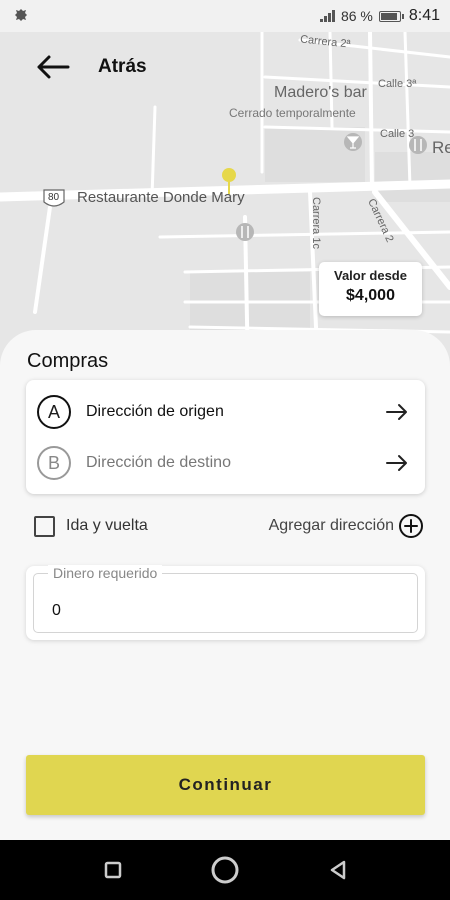  I want to click on destination-address-row: B Dirección de destino, so click(225, 463).